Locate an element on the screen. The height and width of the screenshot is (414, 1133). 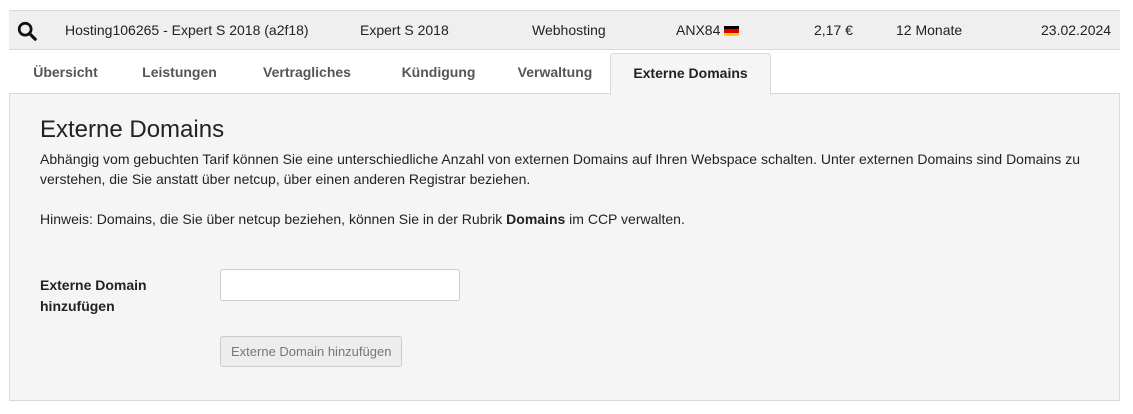
product-category: Webhosting is located at coordinates (569, 30).